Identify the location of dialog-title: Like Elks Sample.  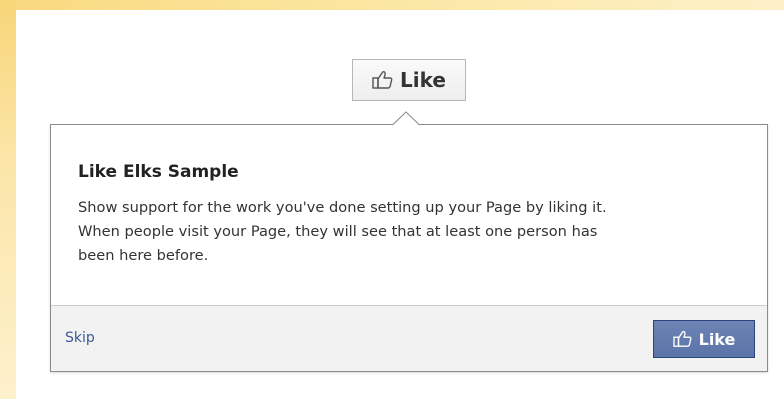
(158, 172).